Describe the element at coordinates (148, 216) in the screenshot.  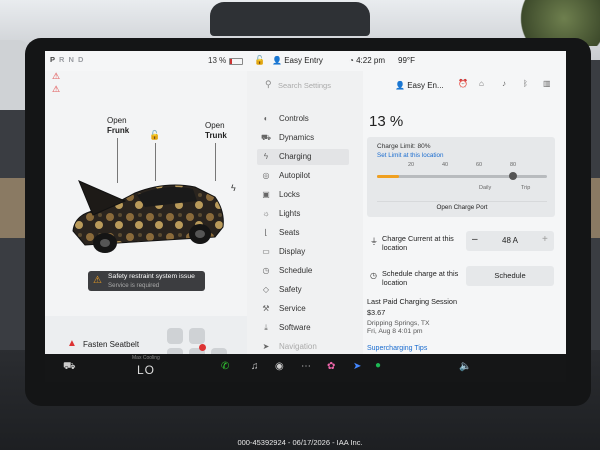
I see `car-illustration` at that location.